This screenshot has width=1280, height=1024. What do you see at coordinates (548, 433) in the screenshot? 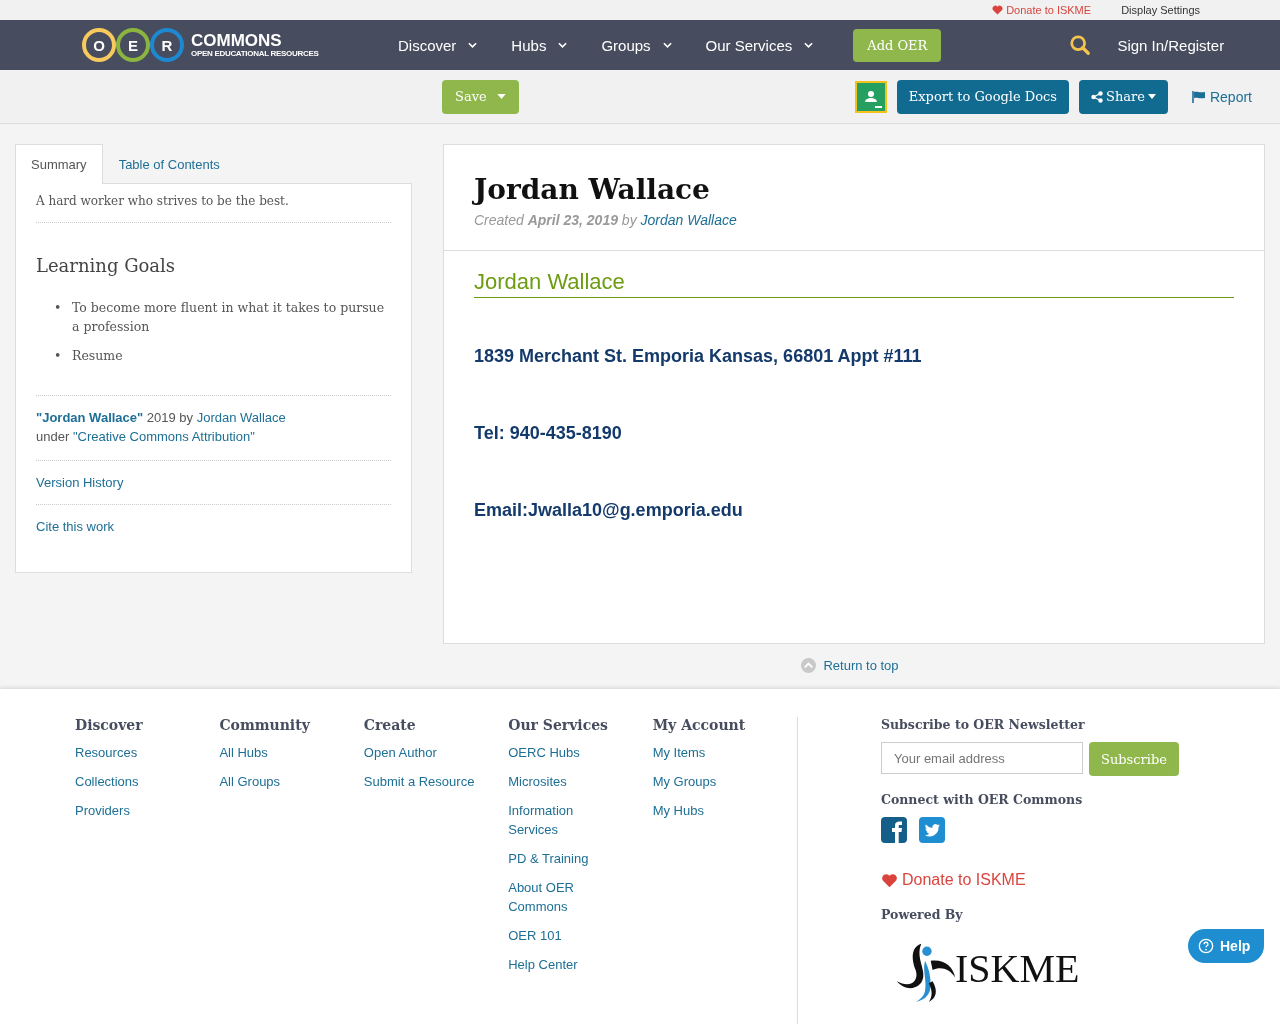
I see `contact-text: Tel: 940-435-8190` at bounding box center [548, 433].